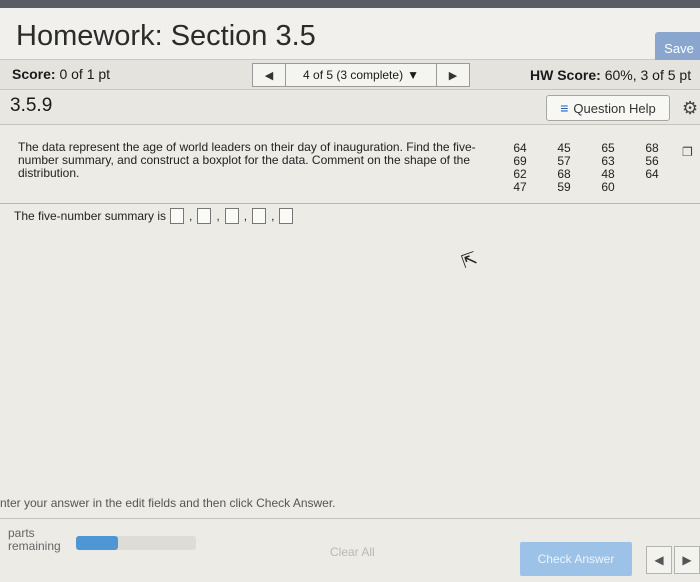 The height and width of the screenshot is (582, 700). What do you see at coordinates (21, 533) in the screenshot?
I see `parts-label-line1: parts` at bounding box center [21, 533].